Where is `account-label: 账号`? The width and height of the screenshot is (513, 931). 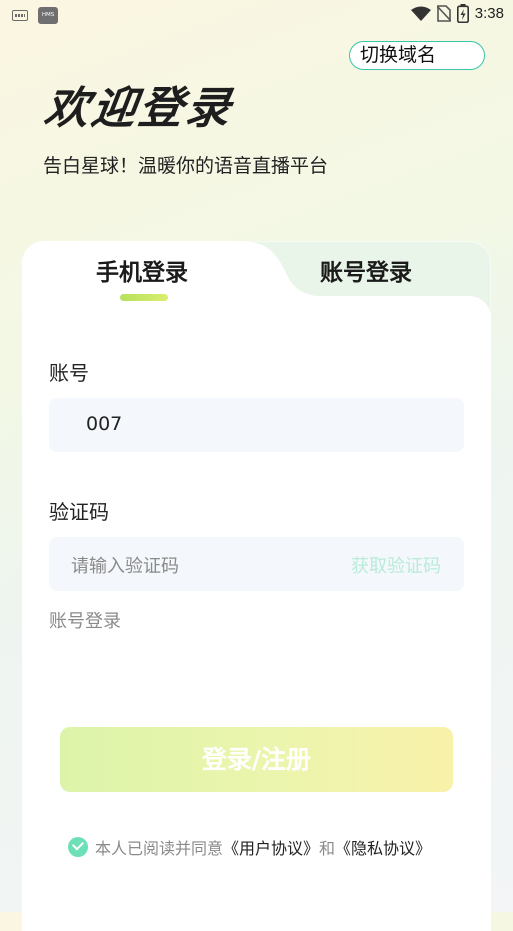 account-label: 账号 is located at coordinates (69, 373).